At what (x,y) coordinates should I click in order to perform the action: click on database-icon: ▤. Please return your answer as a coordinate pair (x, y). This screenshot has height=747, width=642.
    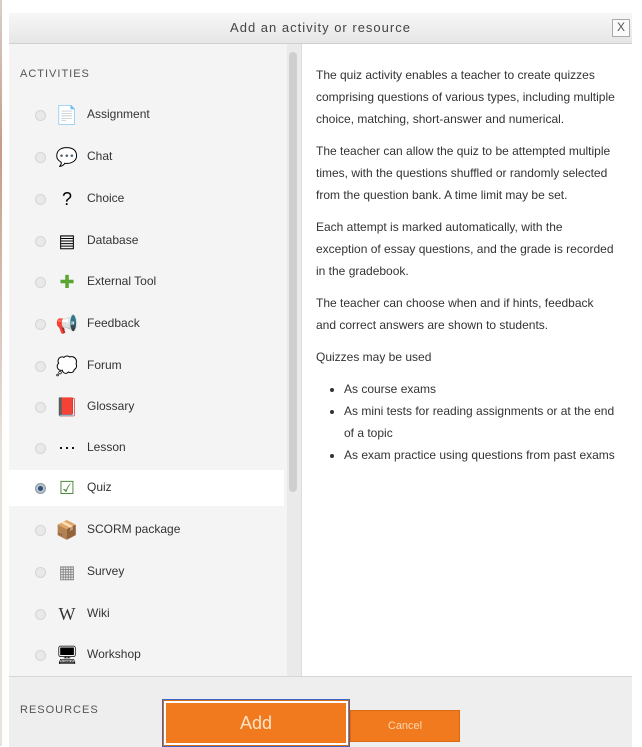
    Looking at the image, I should click on (67, 241).